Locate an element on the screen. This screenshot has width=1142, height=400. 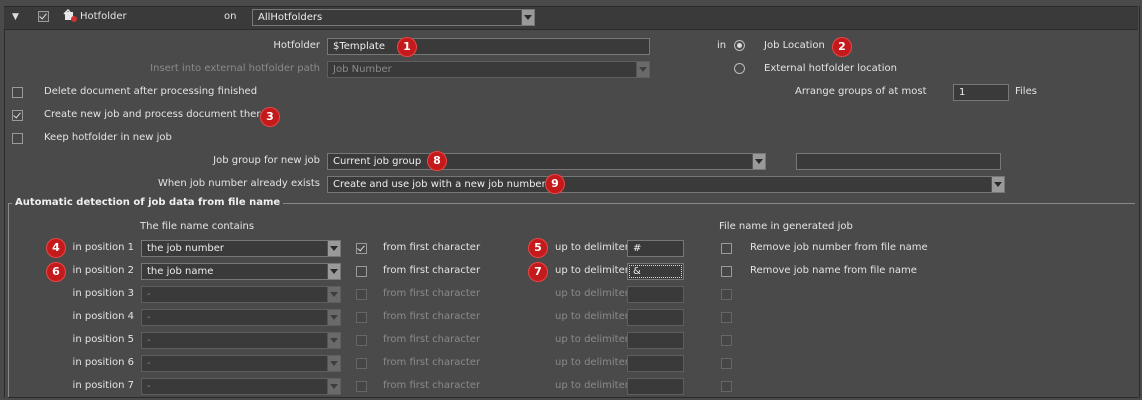
arrange-groups-label: Arrange groups of at most is located at coordinates (861, 91).